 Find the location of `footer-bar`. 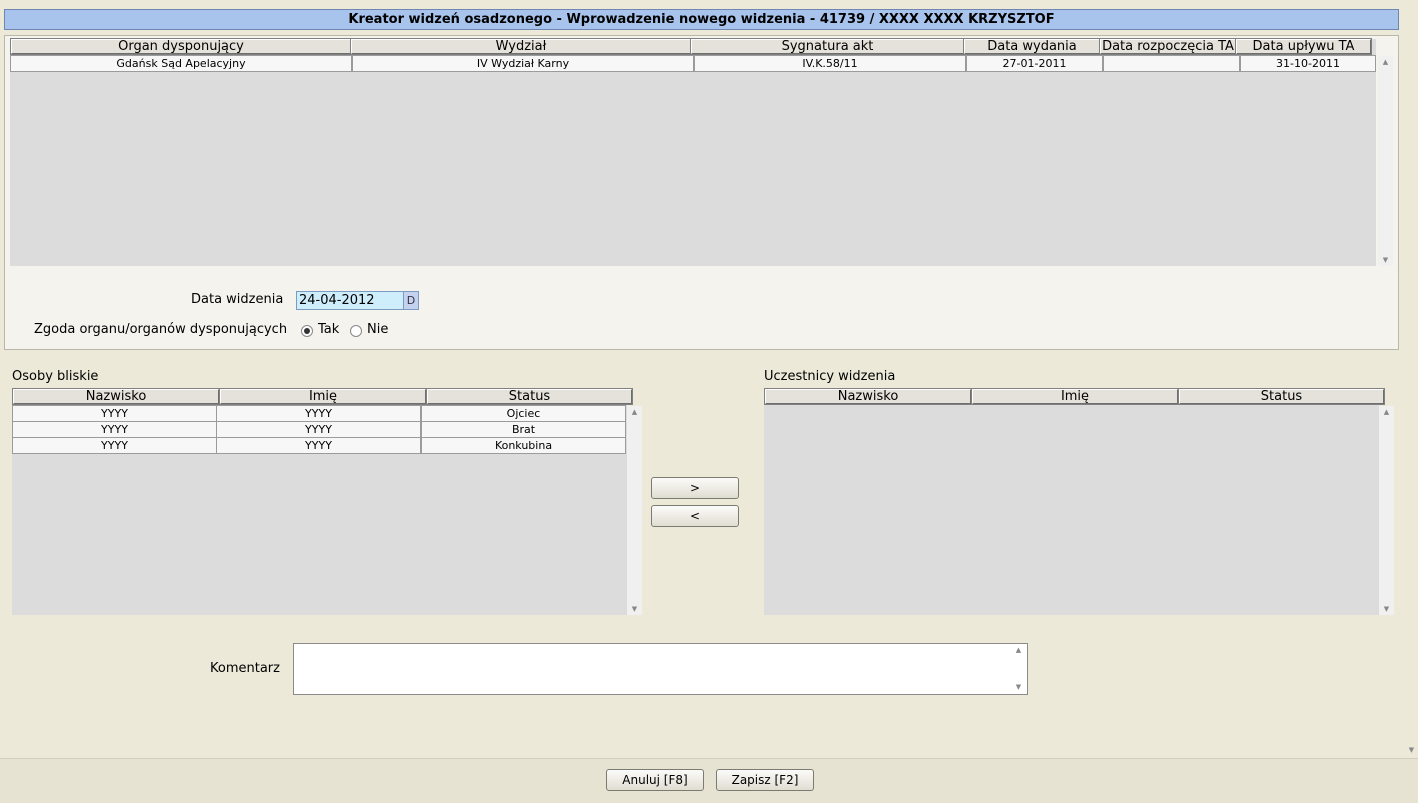

footer-bar is located at coordinates (709, 780).